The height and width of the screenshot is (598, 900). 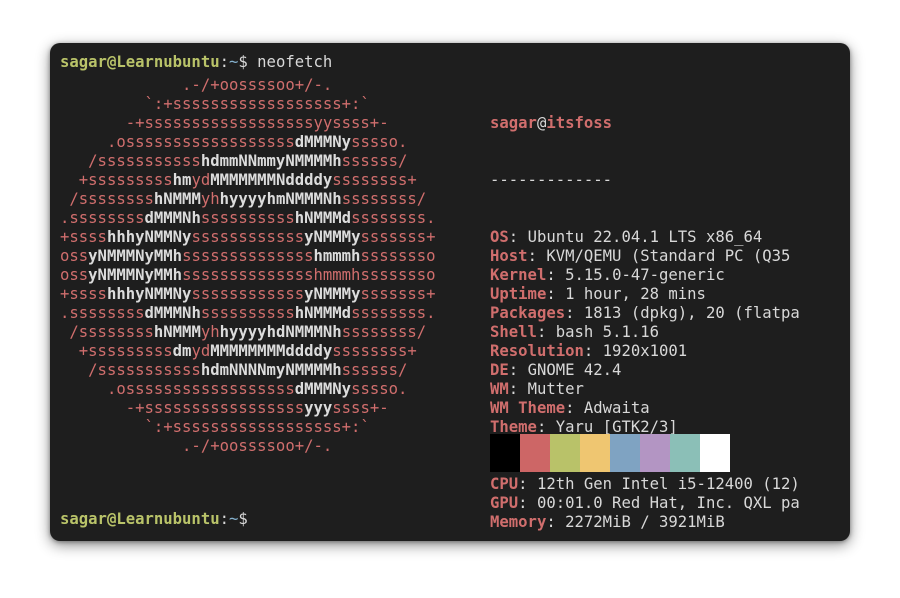 What do you see at coordinates (555, 389) in the screenshot?
I see `info-value: Mutter` at bounding box center [555, 389].